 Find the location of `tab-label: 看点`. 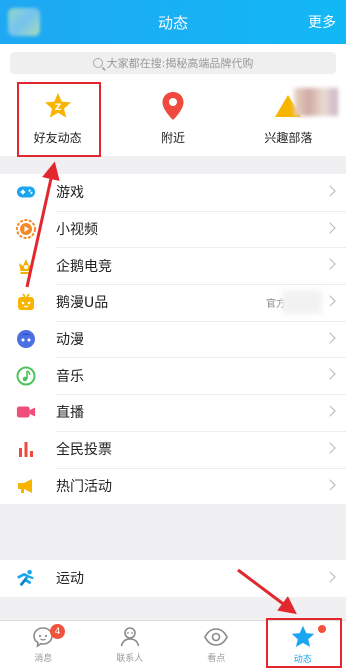

tab-label: 看点 is located at coordinates (216, 659).